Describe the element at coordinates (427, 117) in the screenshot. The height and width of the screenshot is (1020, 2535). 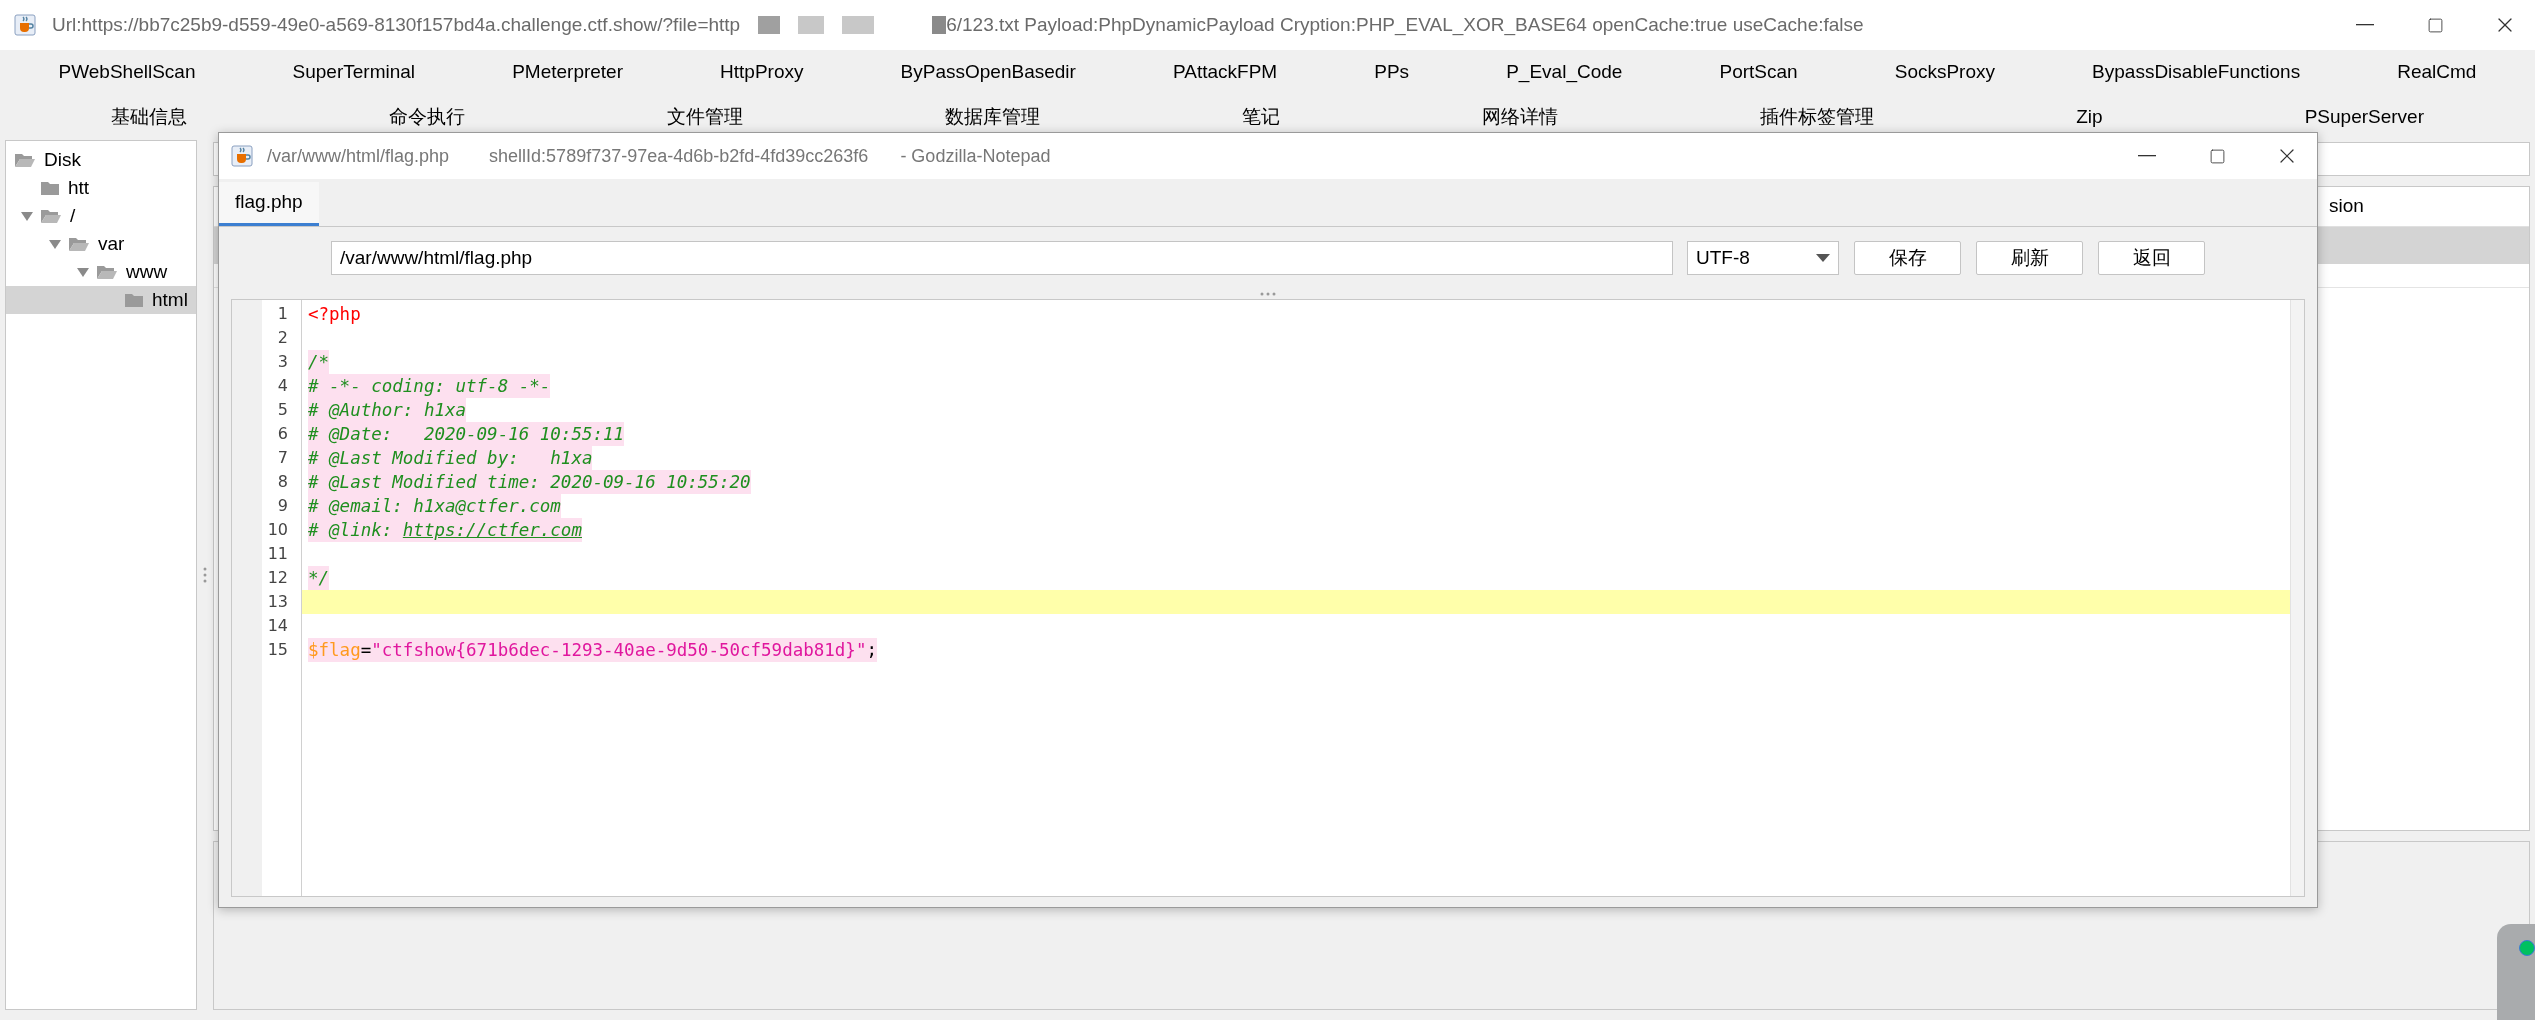
I see `main-tab: 命令执行` at that location.